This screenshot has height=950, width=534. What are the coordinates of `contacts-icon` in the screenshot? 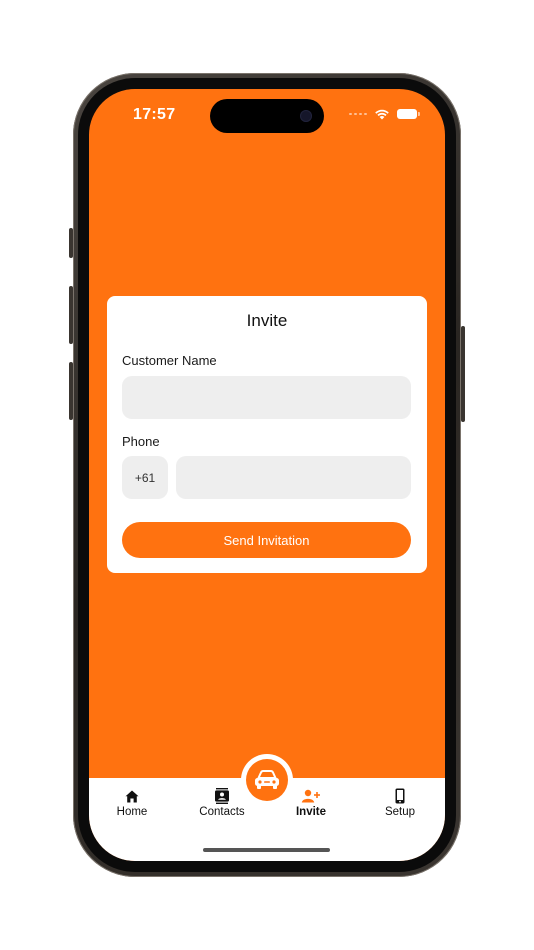 It's located at (222, 796).